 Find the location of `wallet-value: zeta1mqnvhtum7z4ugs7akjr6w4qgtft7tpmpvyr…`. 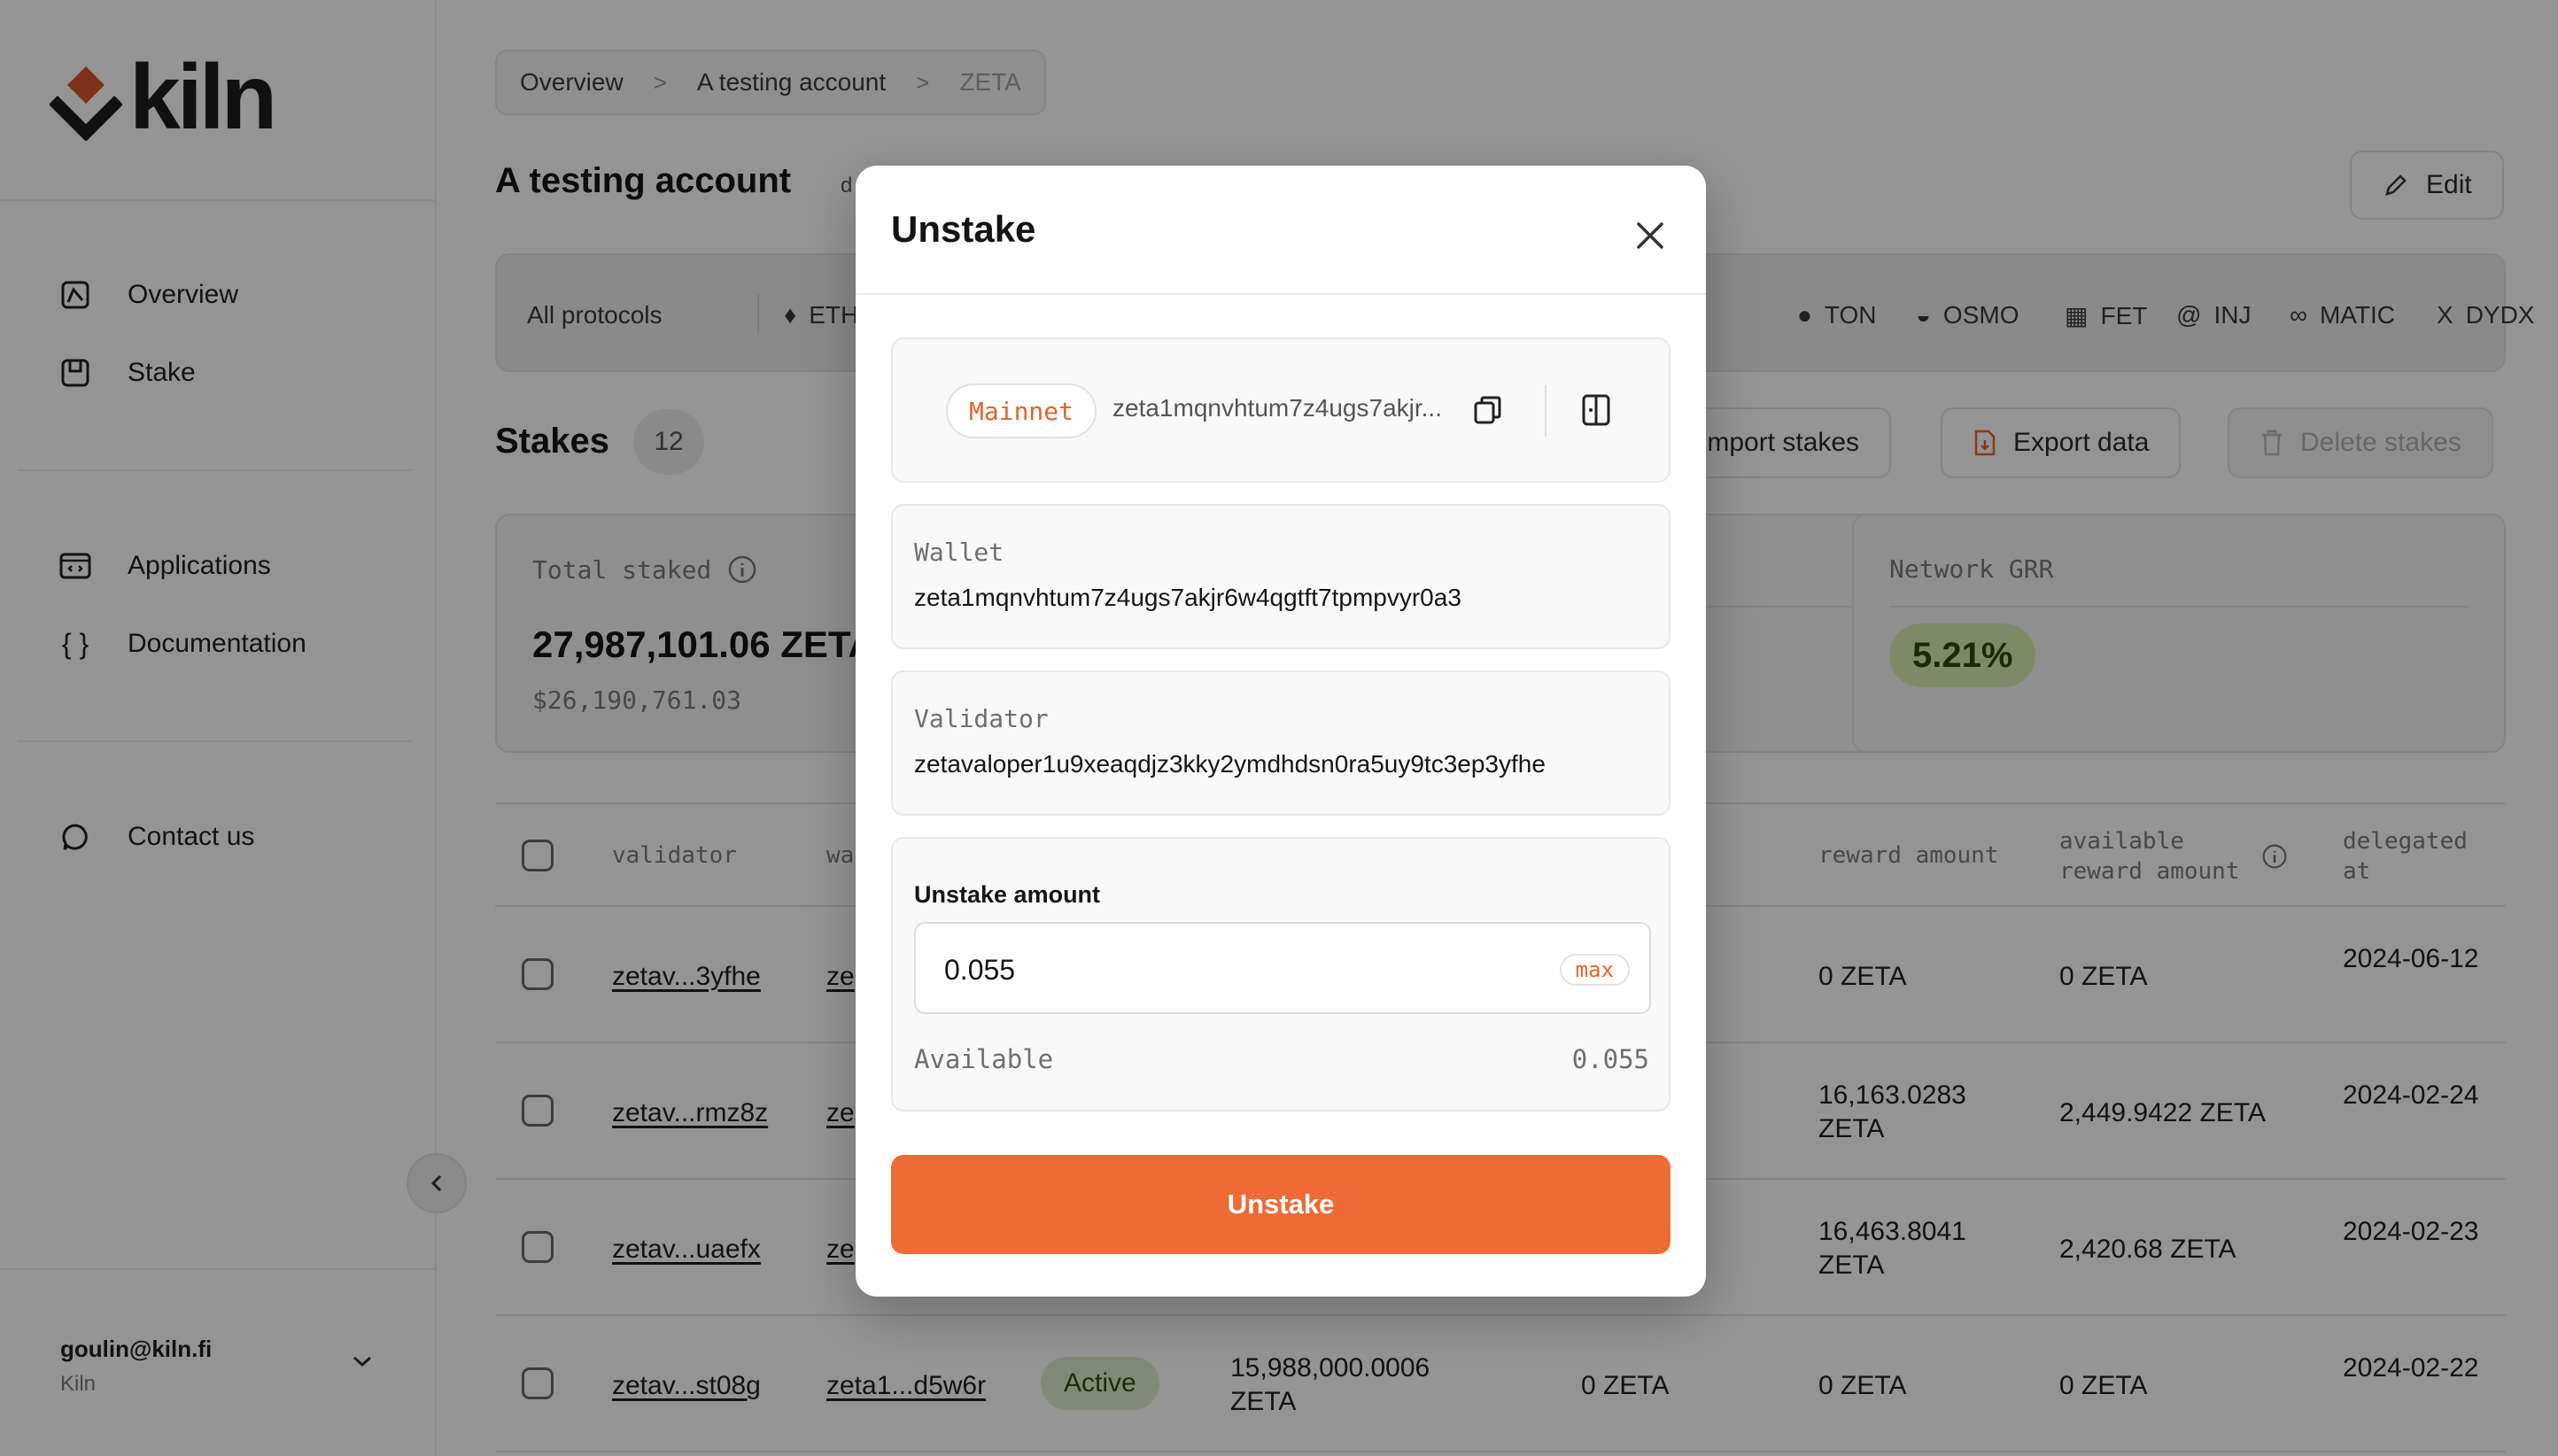

wallet-value: zeta1mqnvhtum7z4ugs7akjr6w4qgtft7tpmpvyr… is located at coordinates (1187, 597).